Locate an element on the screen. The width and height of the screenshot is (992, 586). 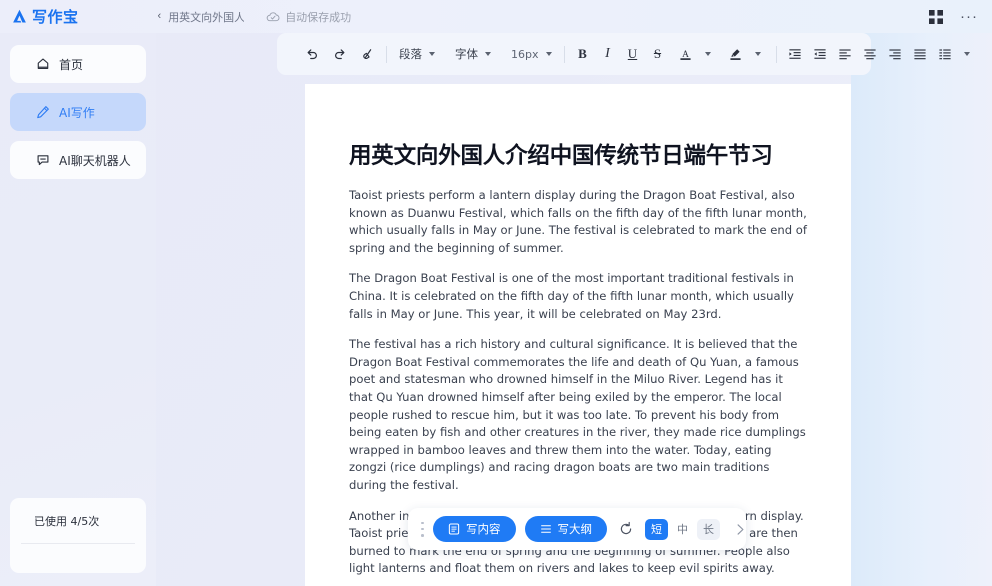
indent-decrease-button is located at coordinates (820, 54).